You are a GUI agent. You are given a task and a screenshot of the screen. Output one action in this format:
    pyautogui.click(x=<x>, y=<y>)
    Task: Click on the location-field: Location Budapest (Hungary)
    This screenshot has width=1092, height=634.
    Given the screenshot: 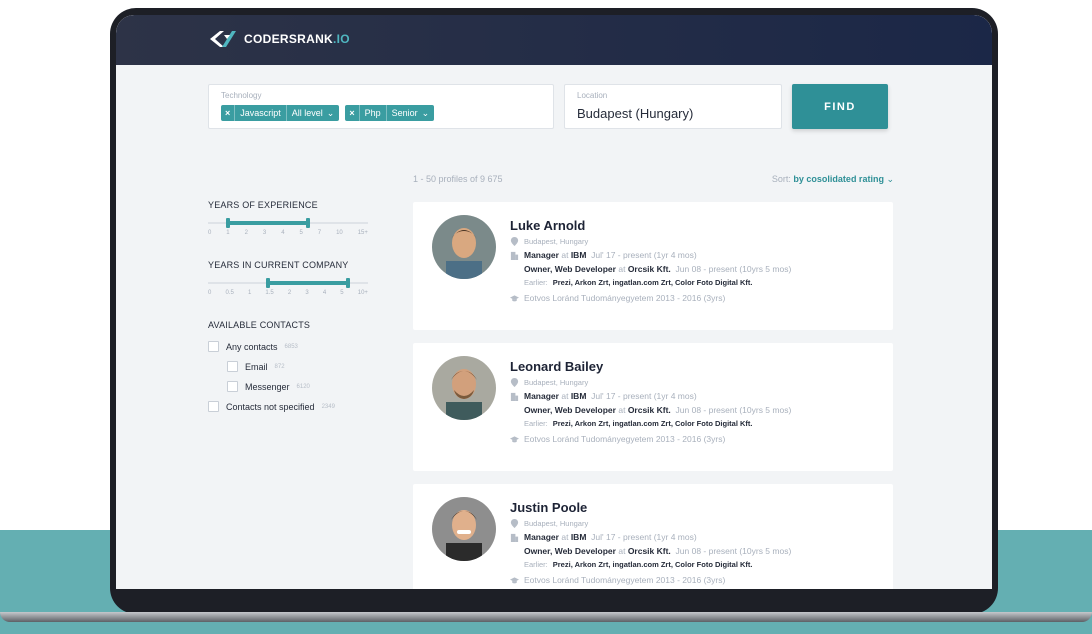 What is the action you would take?
    pyautogui.click(x=673, y=106)
    